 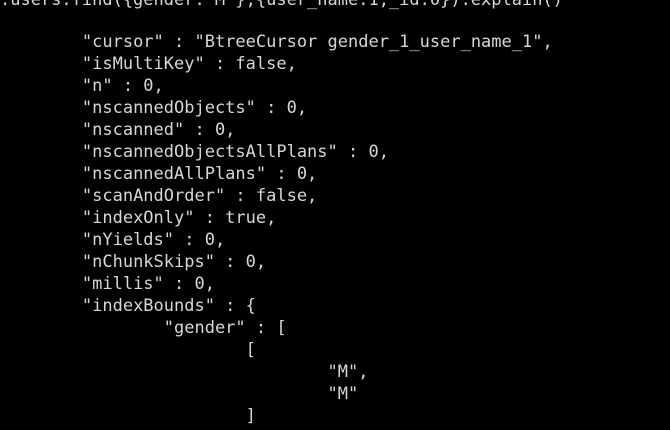 What do you see at coordinates (82, 86) in the screenshot?
I see `output-line-n: "n" : 0,` at bounding box center [82, 86].